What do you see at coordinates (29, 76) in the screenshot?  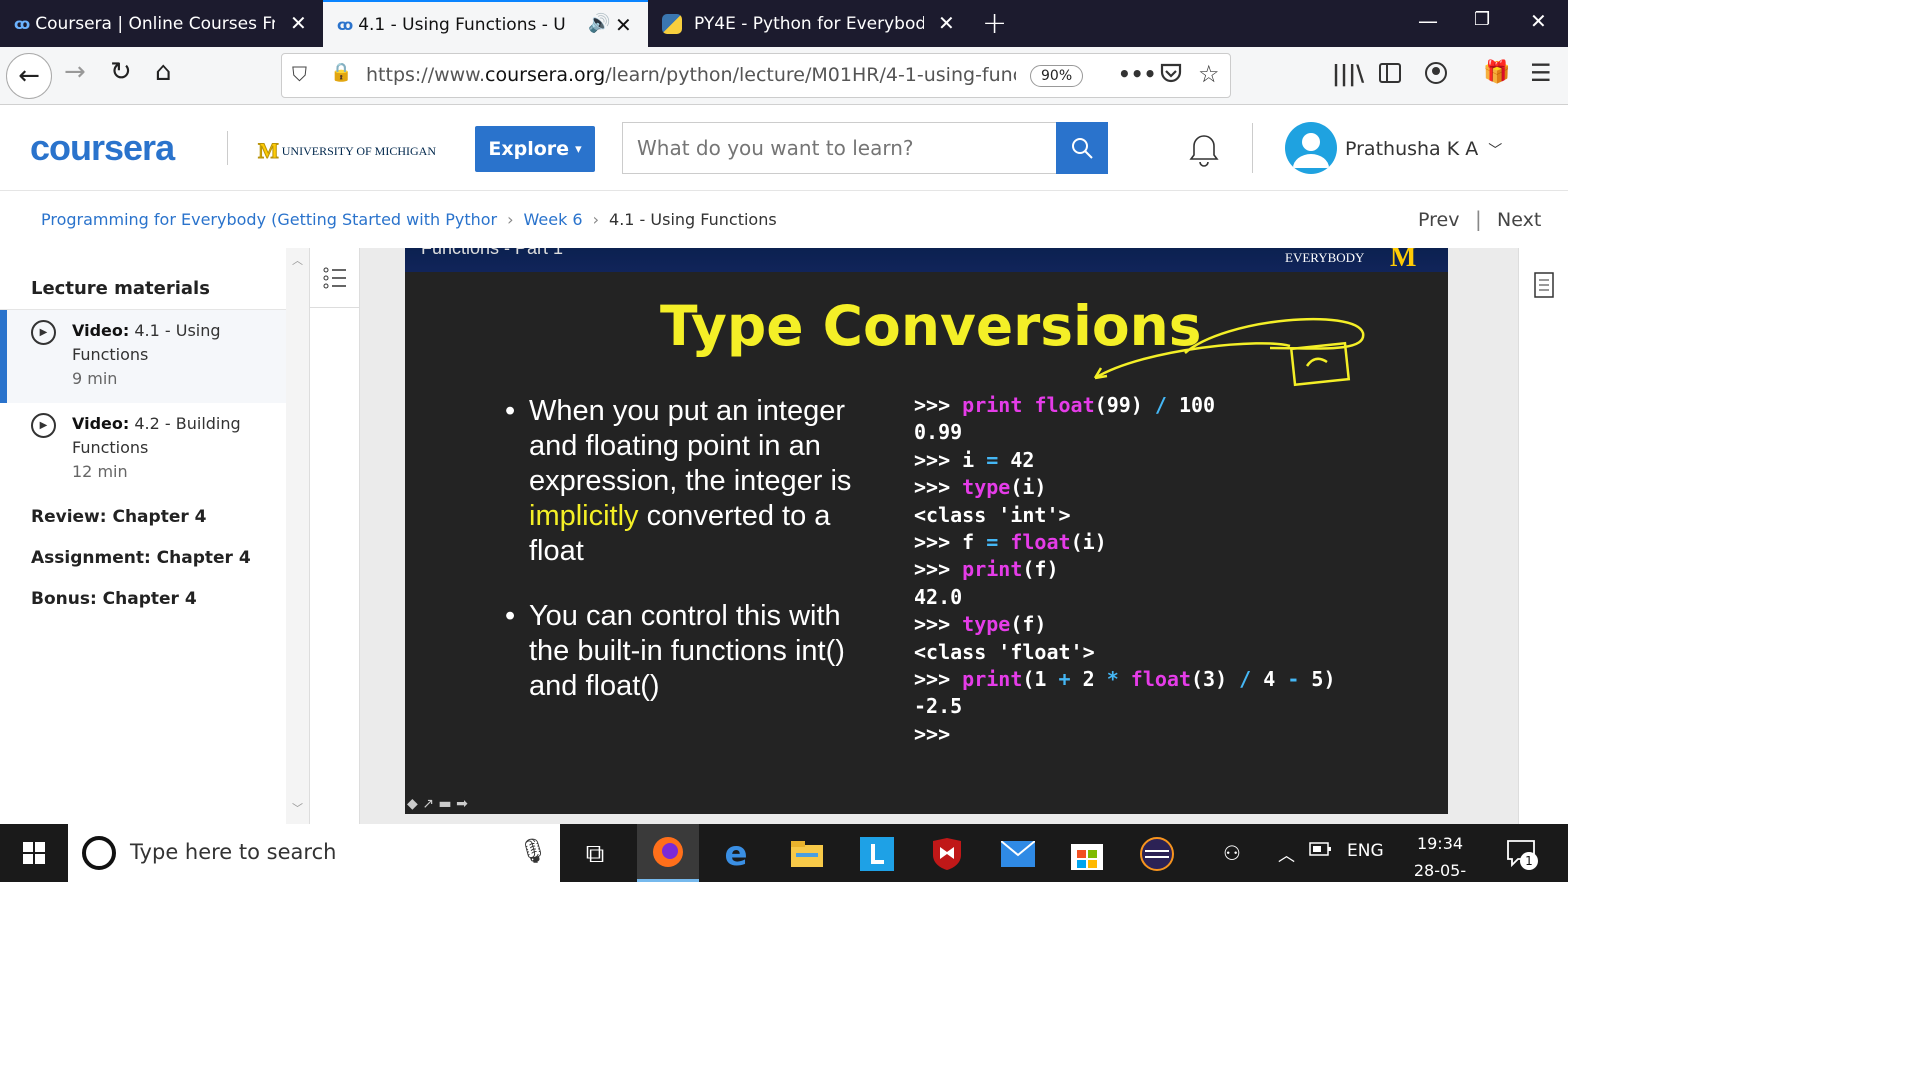 I see `back-icon: ←` at bounding box center [29, 76].